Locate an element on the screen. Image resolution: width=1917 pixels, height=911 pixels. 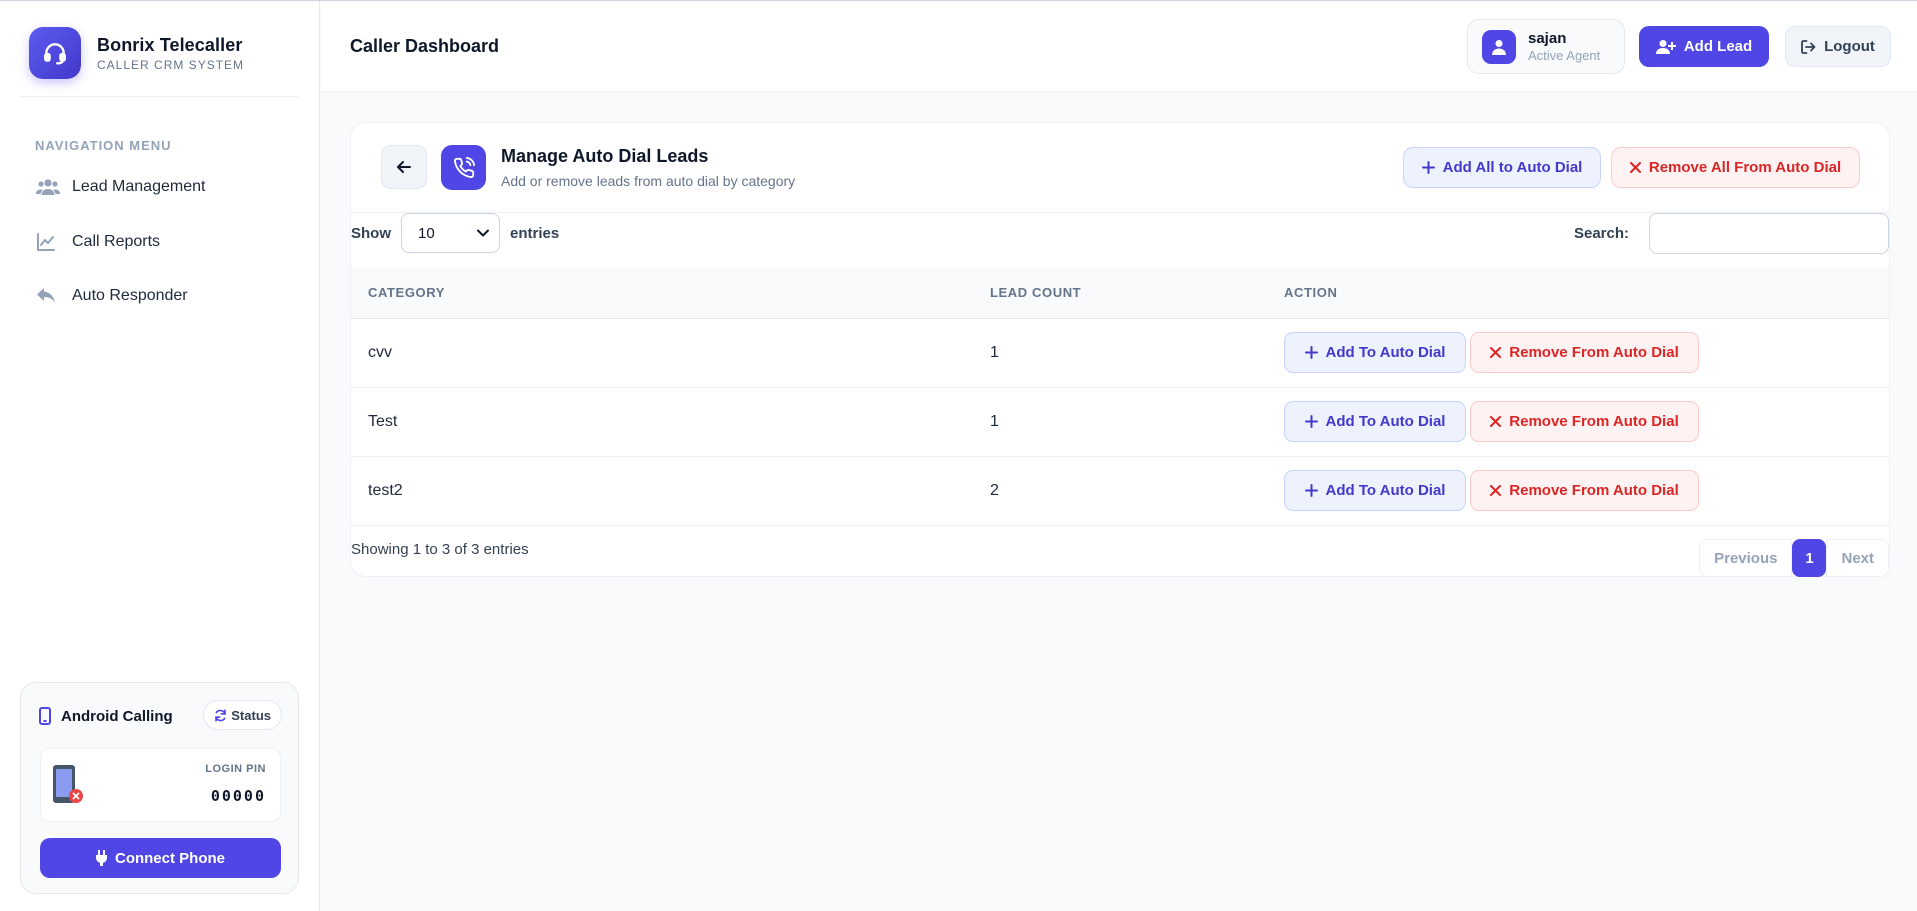
user-plus-icon is located at coordinates (1665, 47).